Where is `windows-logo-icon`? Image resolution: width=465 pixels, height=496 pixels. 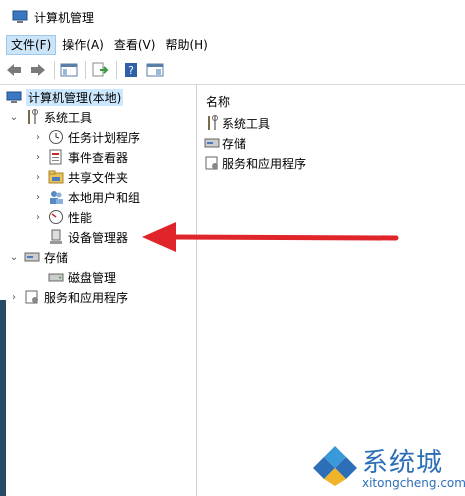
windows-logo-icon is located at coordinates (335, 465).